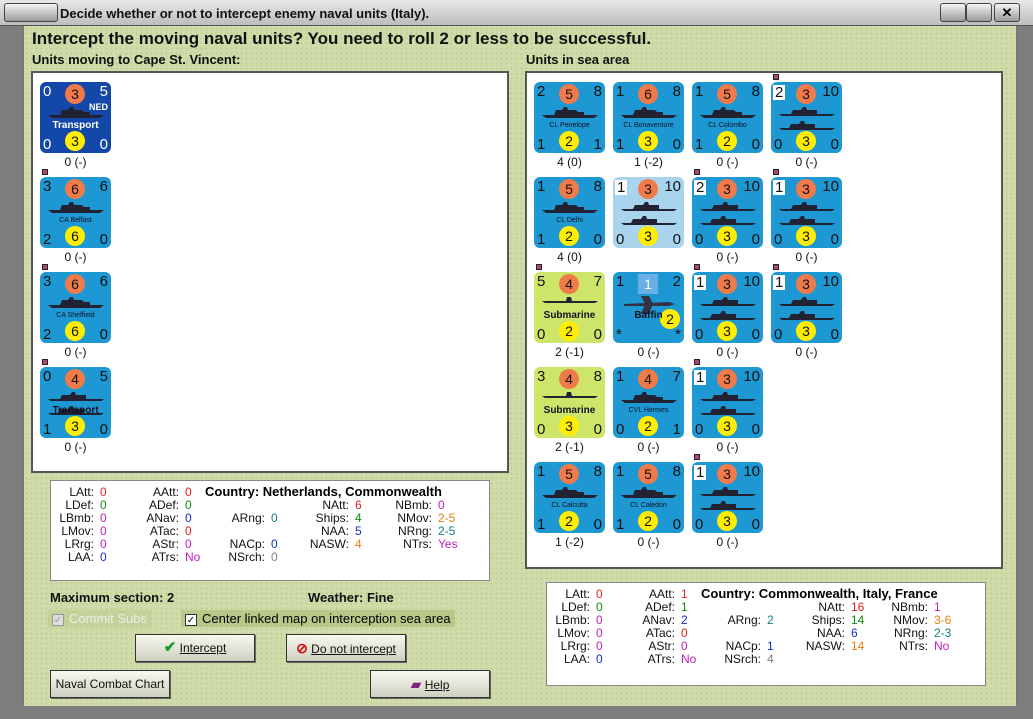  What do you see at coordinates (648, 307) in the screenshot?
I see `unit-counter: 1 2 1 * * 2 Baffin` at bounding box center [648, 307].